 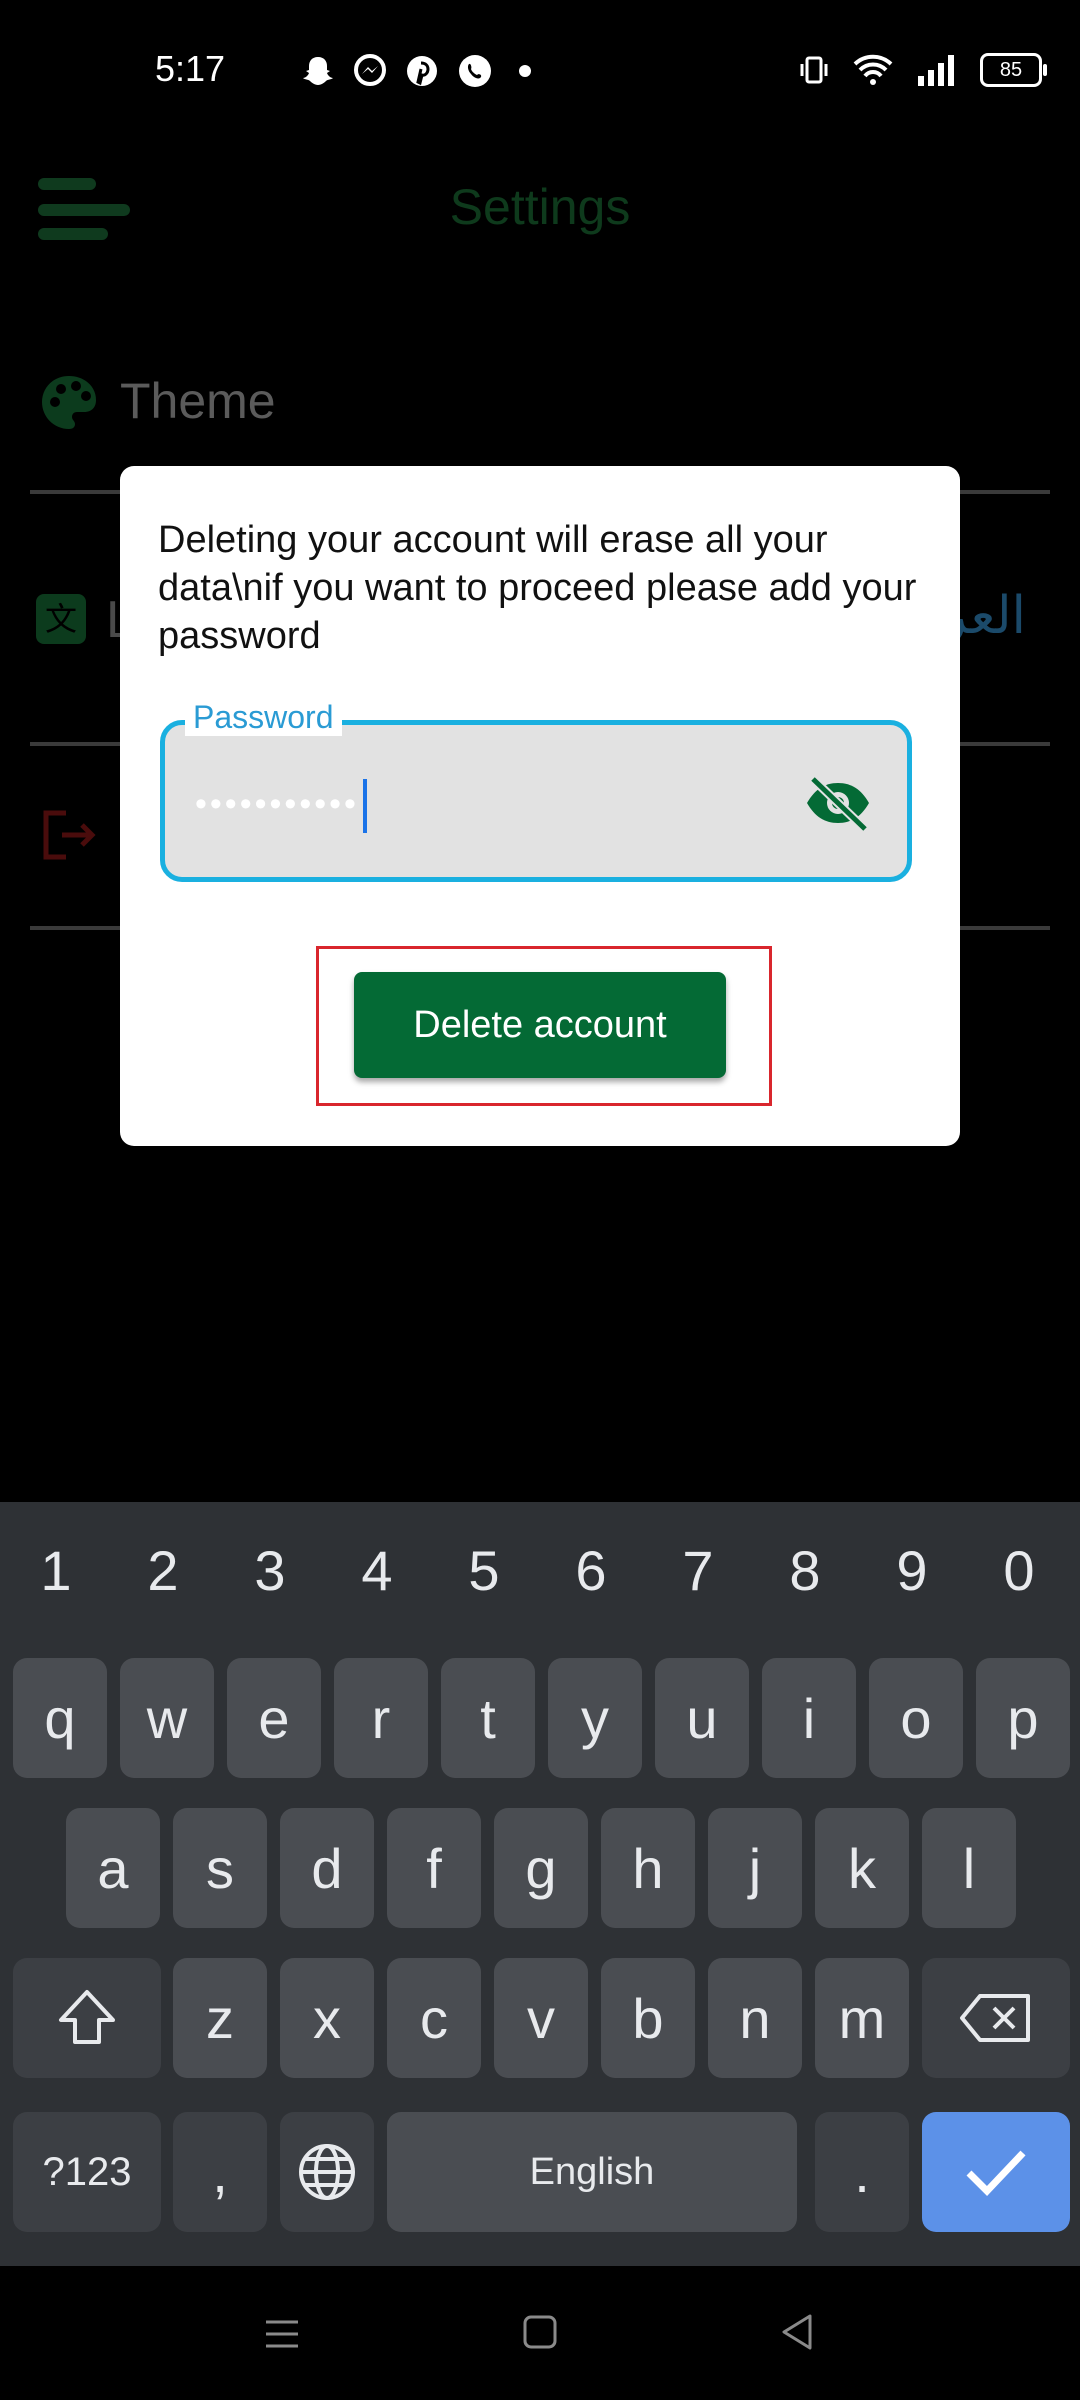 What do you see at coordinates (591, 1570) in the screenshot?
I see `key-6: 6` at bounding box center [591, 1570].